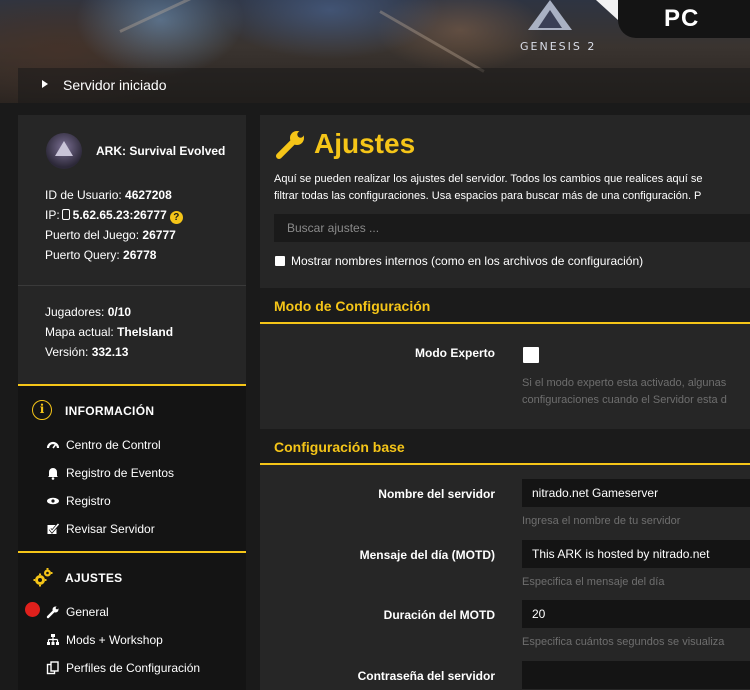 The height and width of the screenshot is (690, 750). I want to click on map-row: Mapa actual: TheIsland, so click(109, 332).